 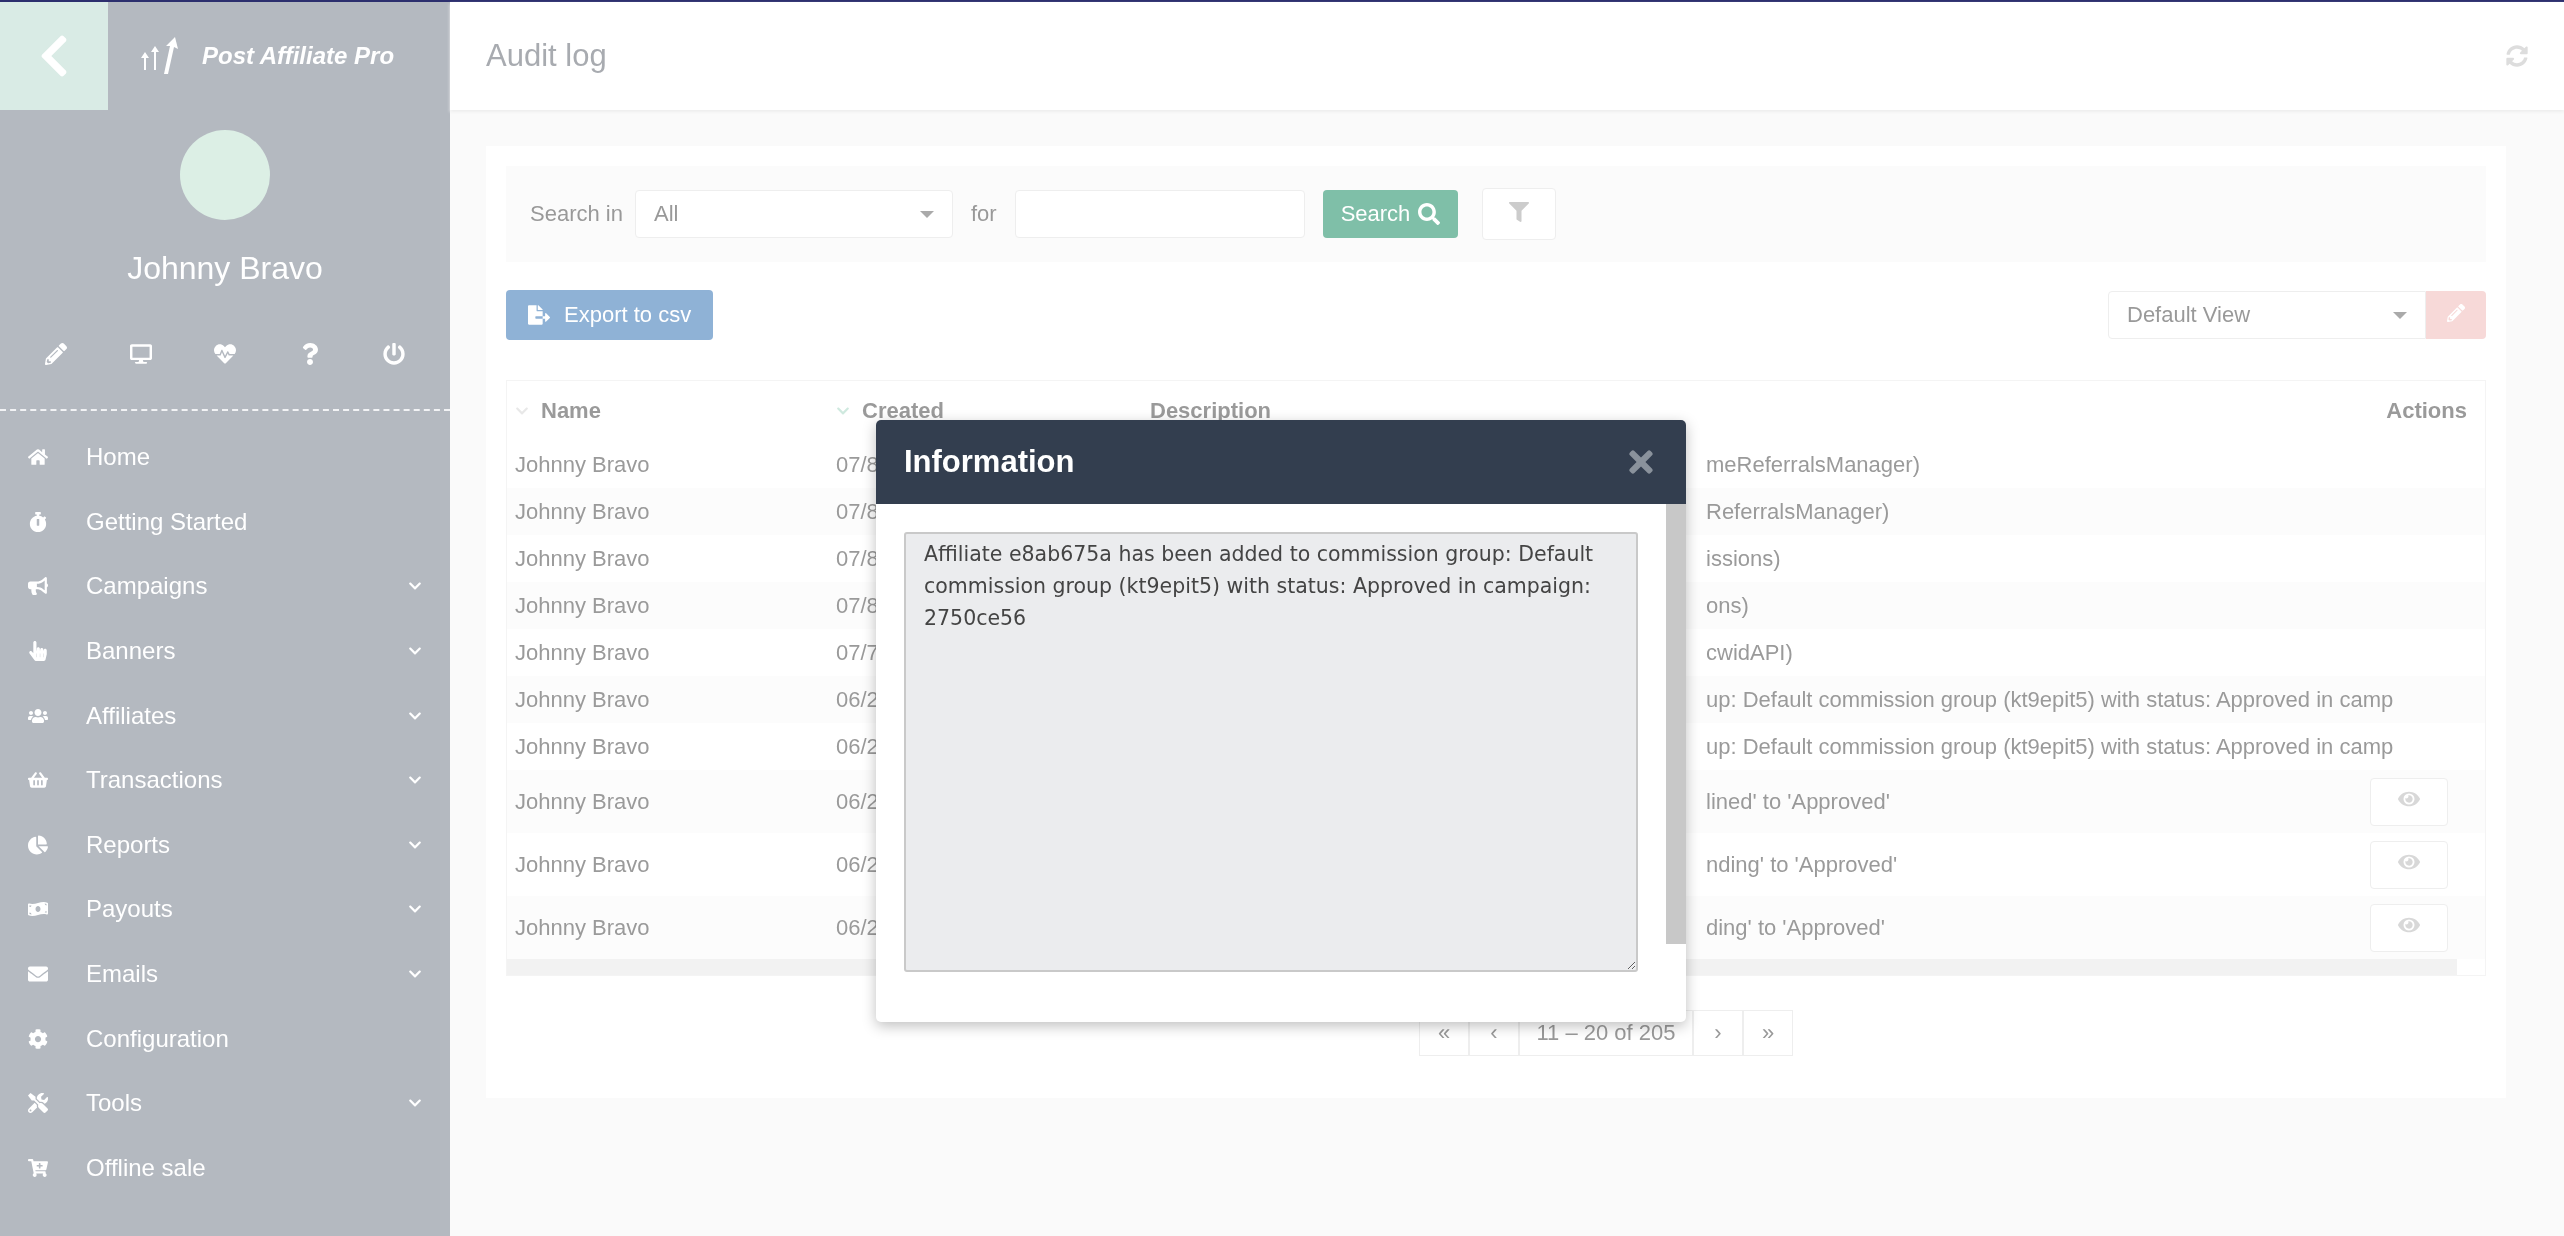 I want to click on menu-item: Affiliates, so click(x=225, y=715).